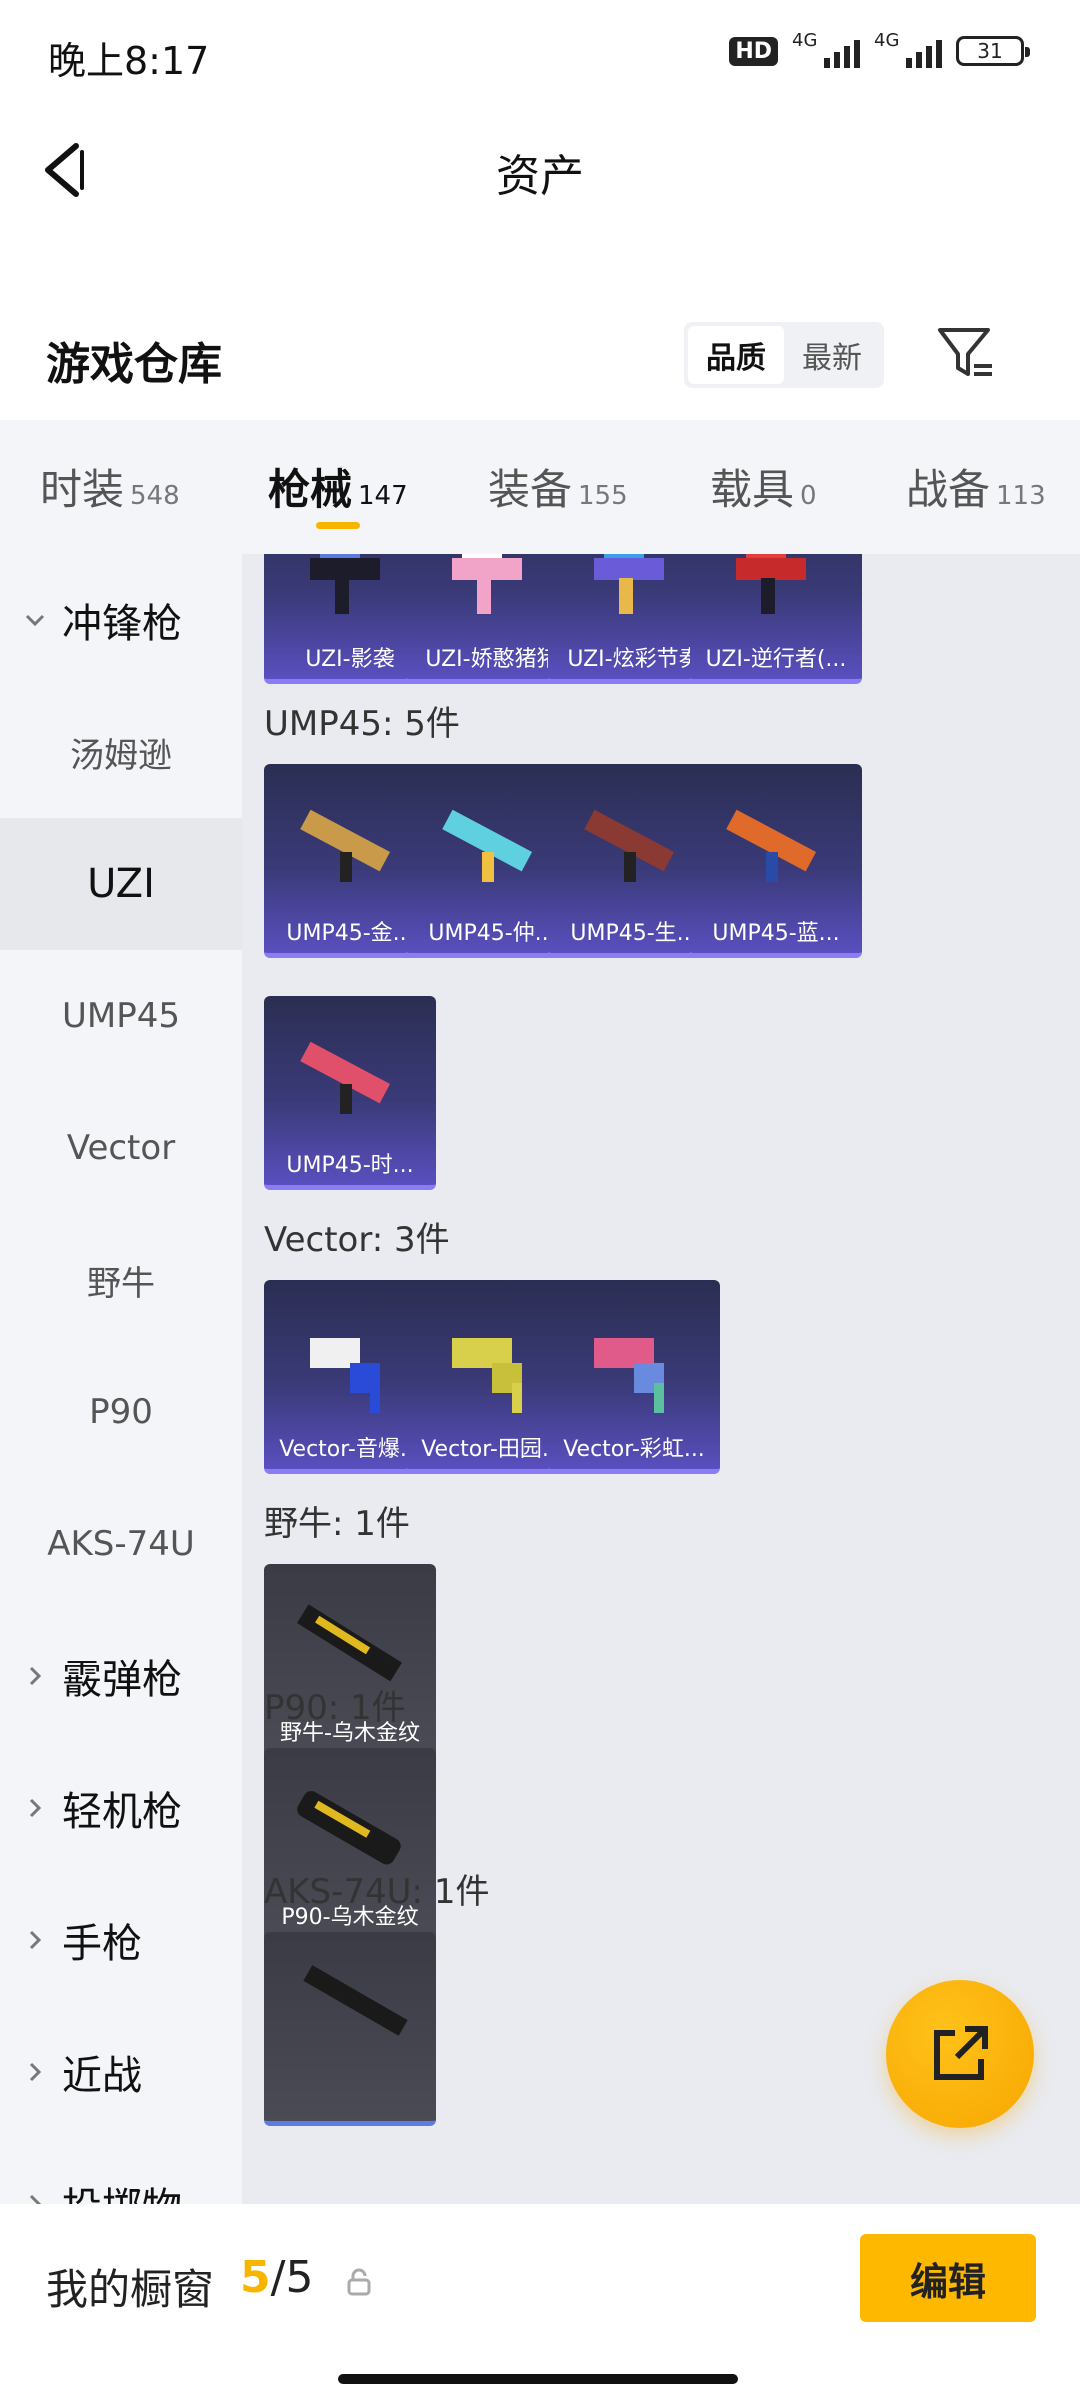 The width and height of the screenshot is (1080, 2400). What do you see at coordinates (121, 1676) in the screenshot?
I see `sidebar-group-shotgun: 霰弹枪` at bounding box center [121, 1676].